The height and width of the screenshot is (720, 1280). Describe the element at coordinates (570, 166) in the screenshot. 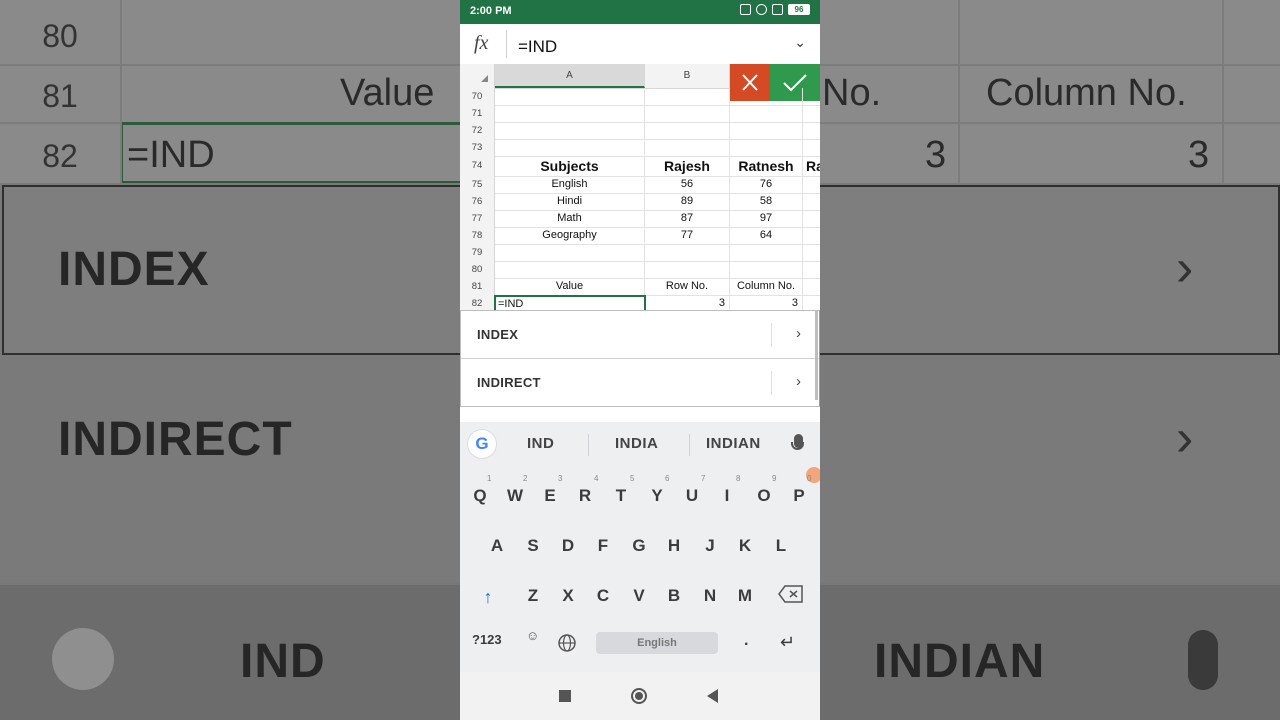

I see `cell-header: Subjects` at that location.